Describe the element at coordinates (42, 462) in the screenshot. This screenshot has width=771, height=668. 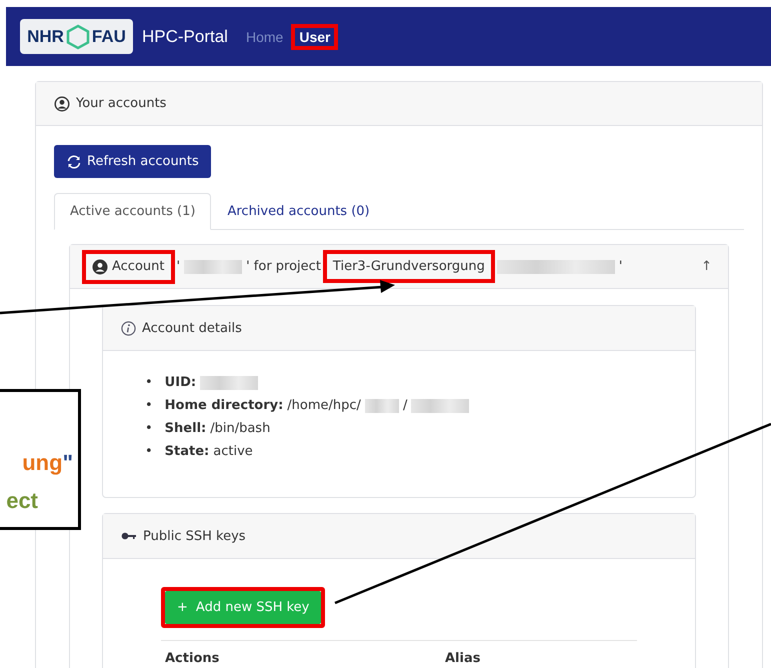
I see `callout-text: ung` at that location.